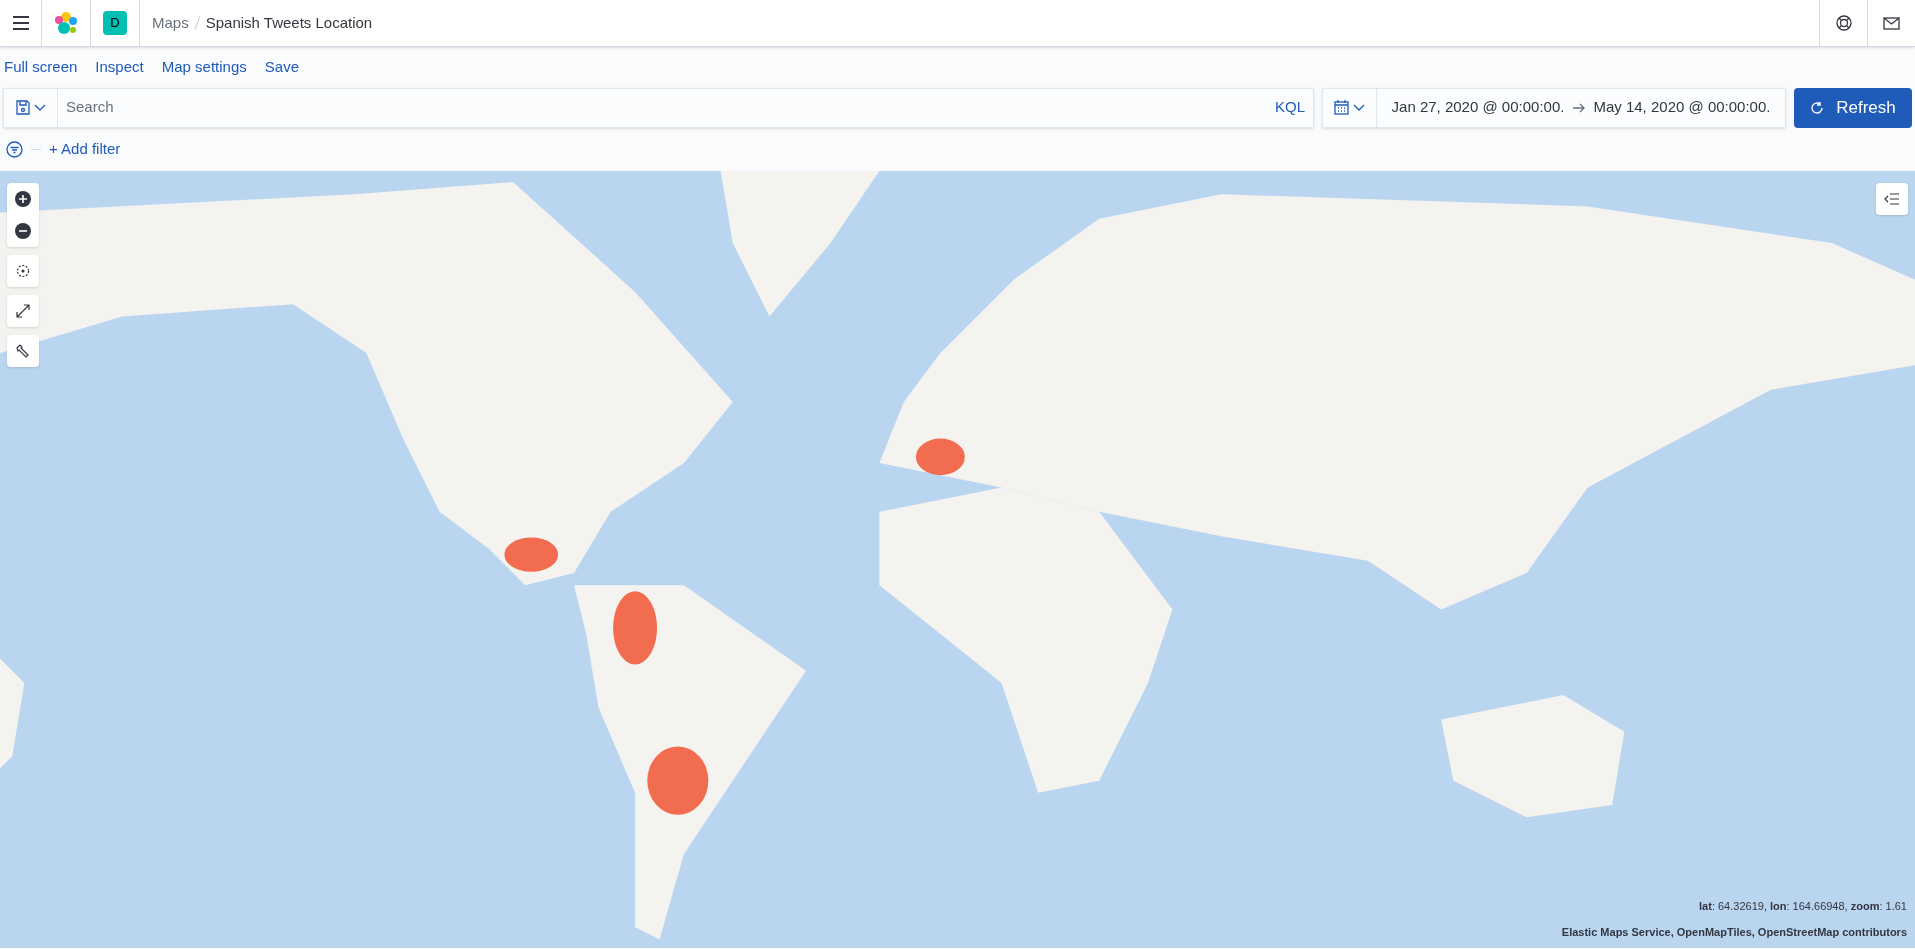  Describe the element at coordinates (20, 23) in the screenshot. I see `menu-icon` at that location.